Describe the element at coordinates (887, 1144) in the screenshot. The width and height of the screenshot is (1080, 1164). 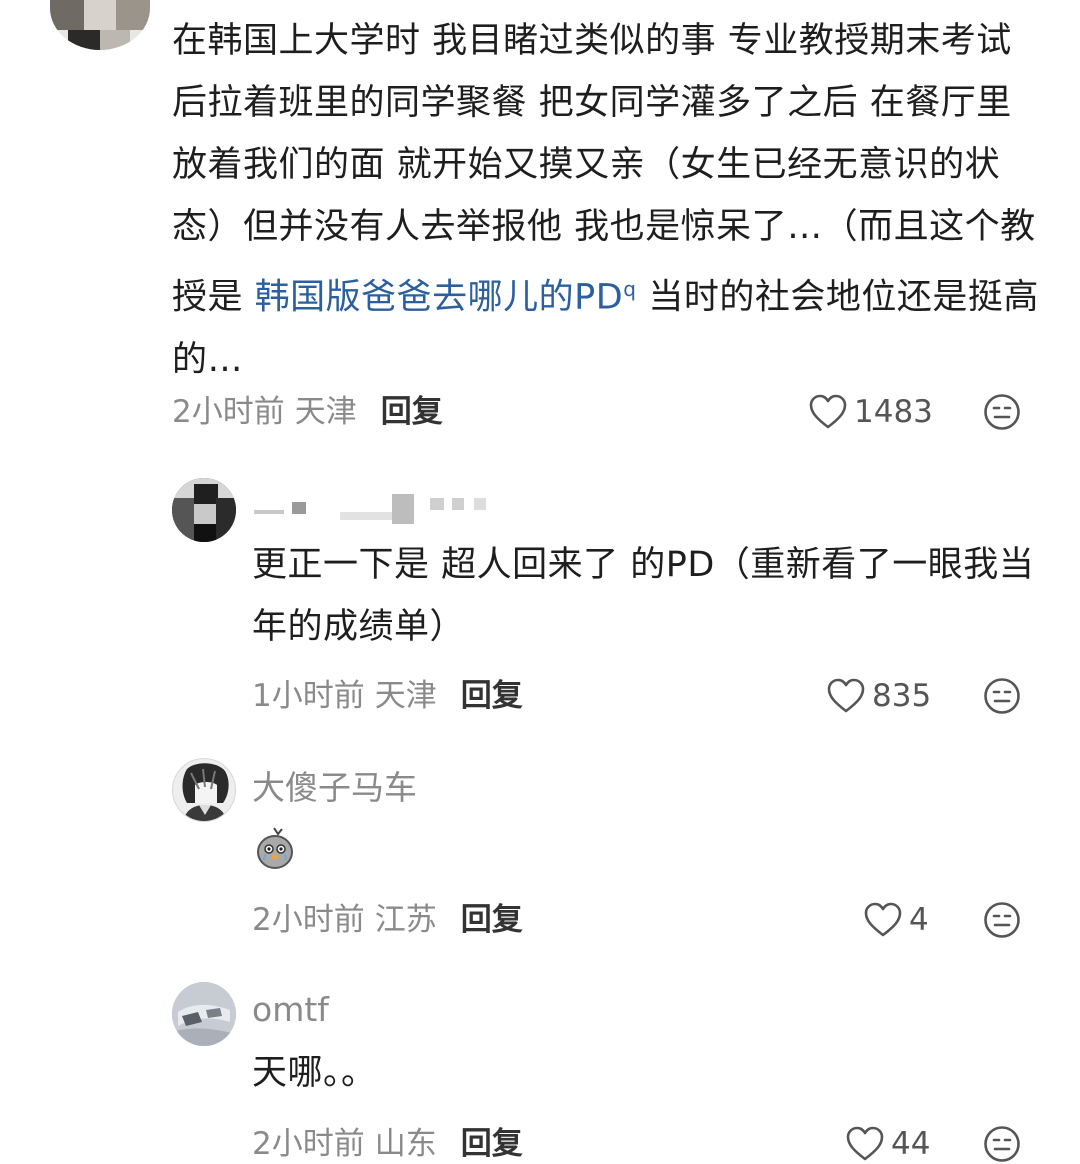
I see `like-button: 44` at that location.